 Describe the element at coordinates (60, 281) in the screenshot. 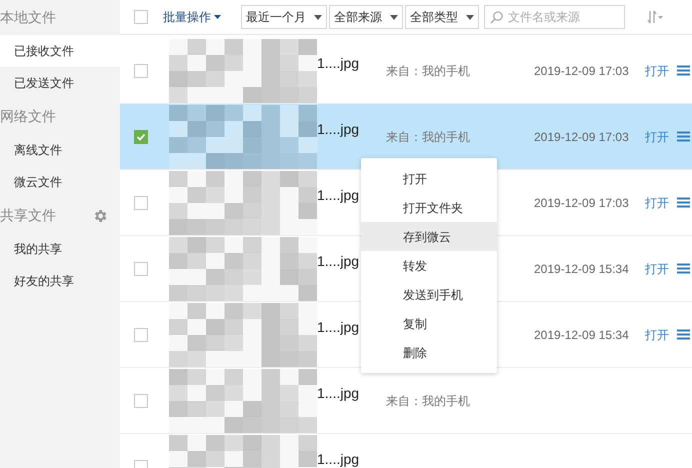

I see `sidebar-item: 好友的共享` at that location.